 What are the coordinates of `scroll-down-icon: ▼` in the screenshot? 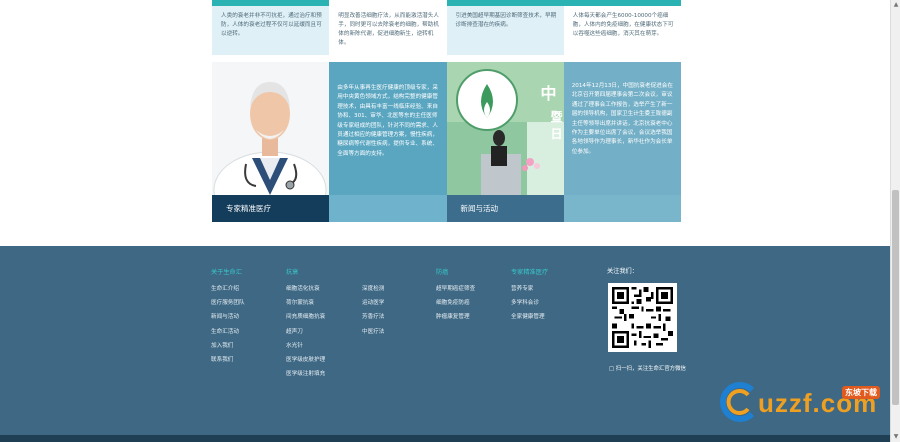 It's located at (895, 437).